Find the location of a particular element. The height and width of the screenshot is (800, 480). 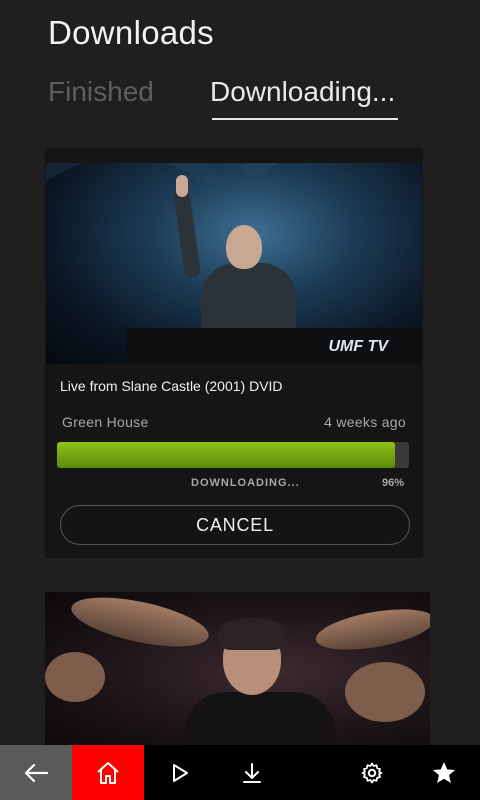

download-button is located at coordinates (252, 772).